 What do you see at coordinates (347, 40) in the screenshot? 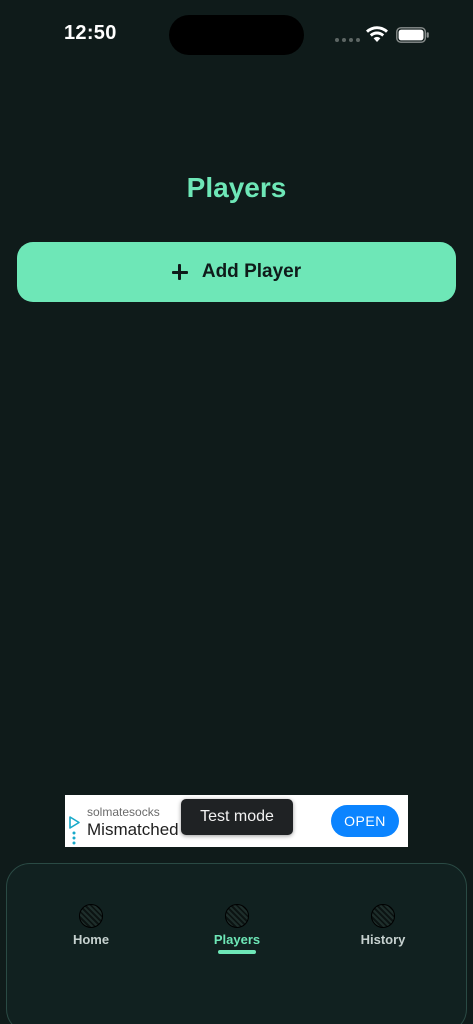
I see `cellular-signal-icon` at bounding box center [347, 40].